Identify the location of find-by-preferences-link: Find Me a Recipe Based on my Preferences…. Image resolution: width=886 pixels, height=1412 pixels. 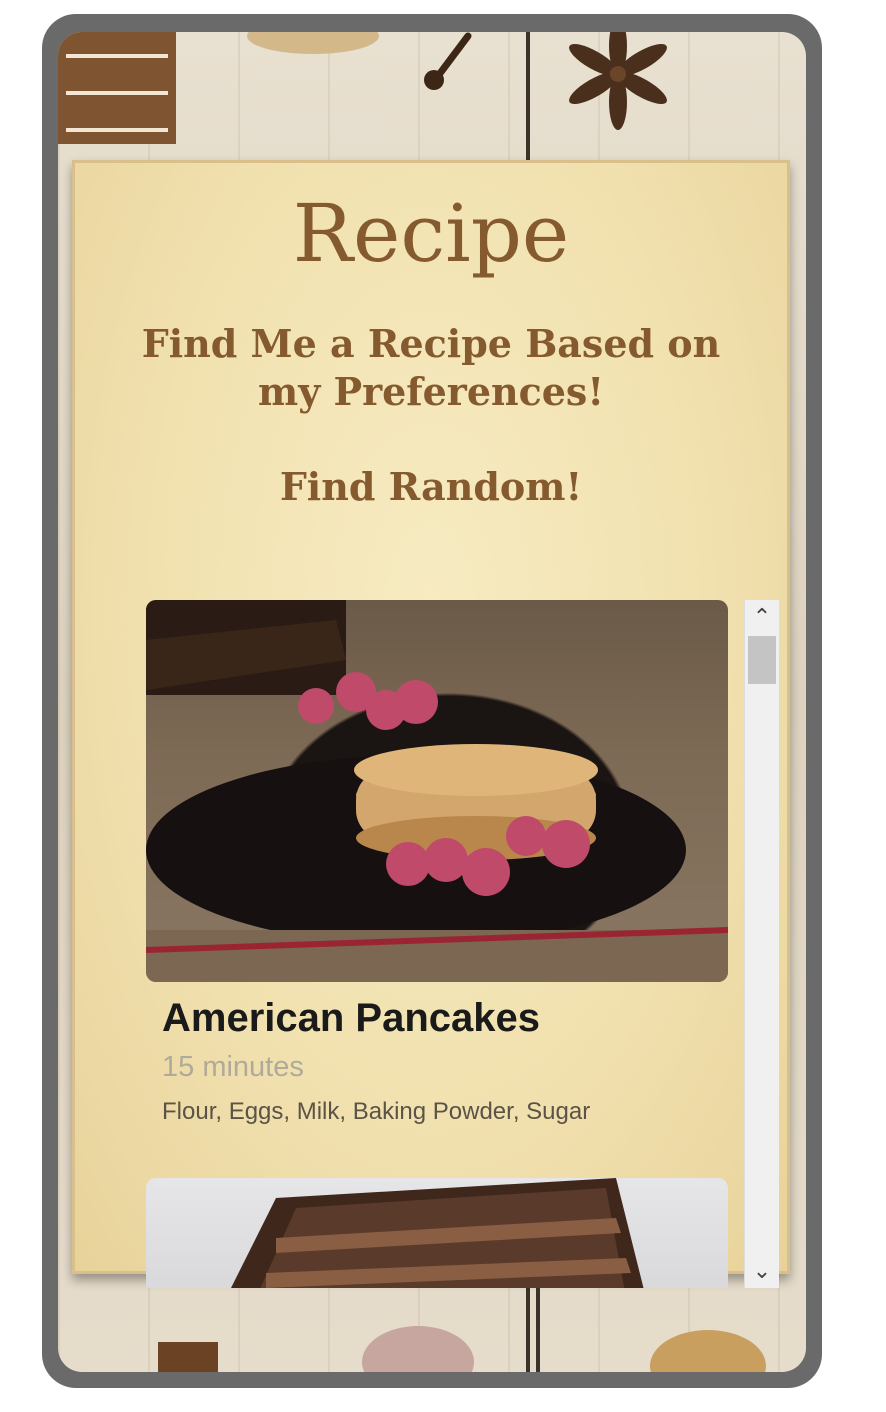
(431, 368).